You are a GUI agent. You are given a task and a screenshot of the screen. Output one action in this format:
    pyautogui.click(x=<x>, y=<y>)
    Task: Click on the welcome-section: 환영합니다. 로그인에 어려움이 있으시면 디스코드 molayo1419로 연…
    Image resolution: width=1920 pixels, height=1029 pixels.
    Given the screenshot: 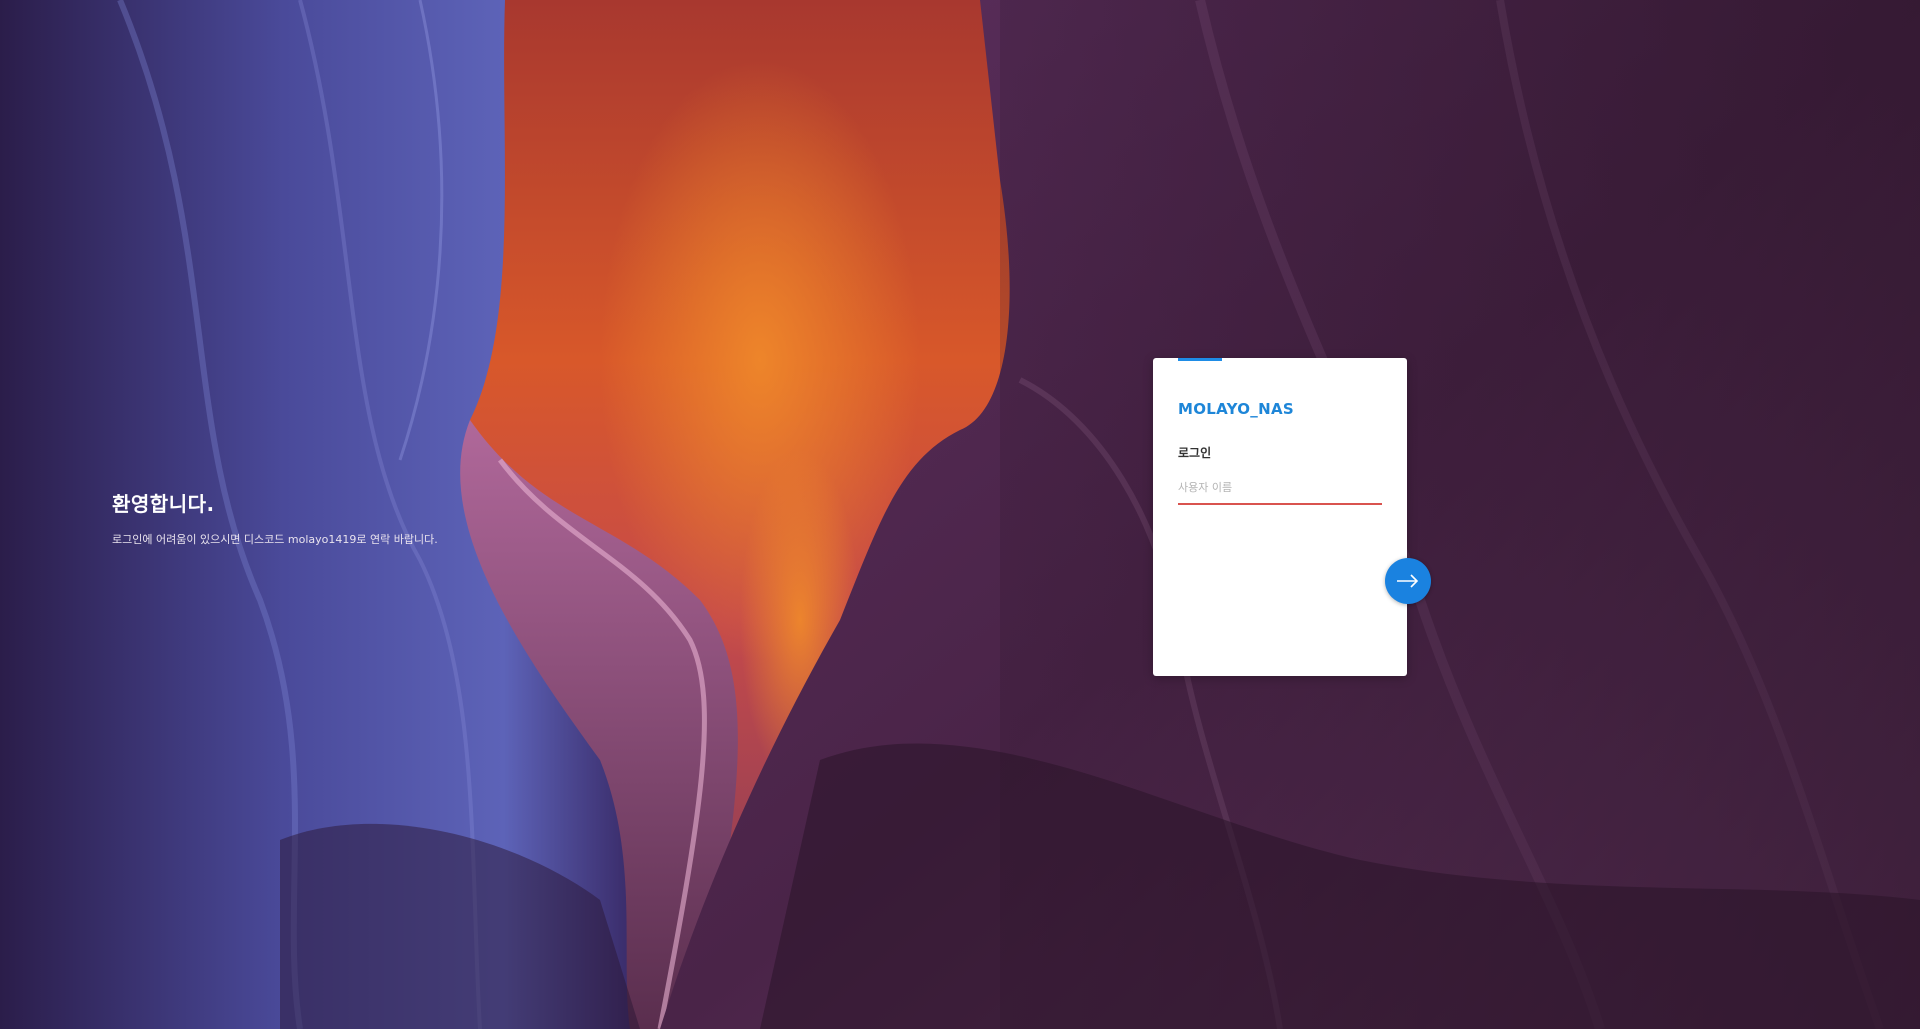 What is the action you would take?
    pyautogui.click(x=275, y=517)
    